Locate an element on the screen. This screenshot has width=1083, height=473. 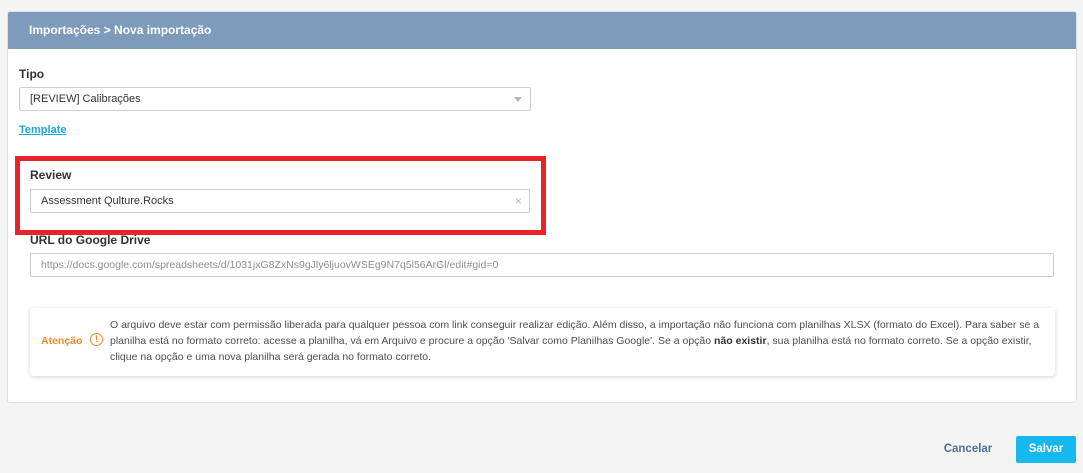
url-label: URL do Google Drive is located at coordinates (90, 240).